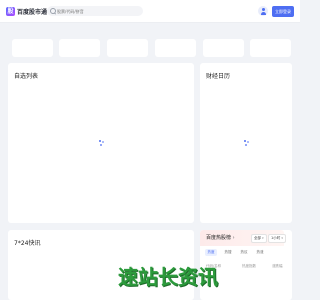 The image size is (320, 300). I want to click on market-select-value: 全部, so click(257, 238).